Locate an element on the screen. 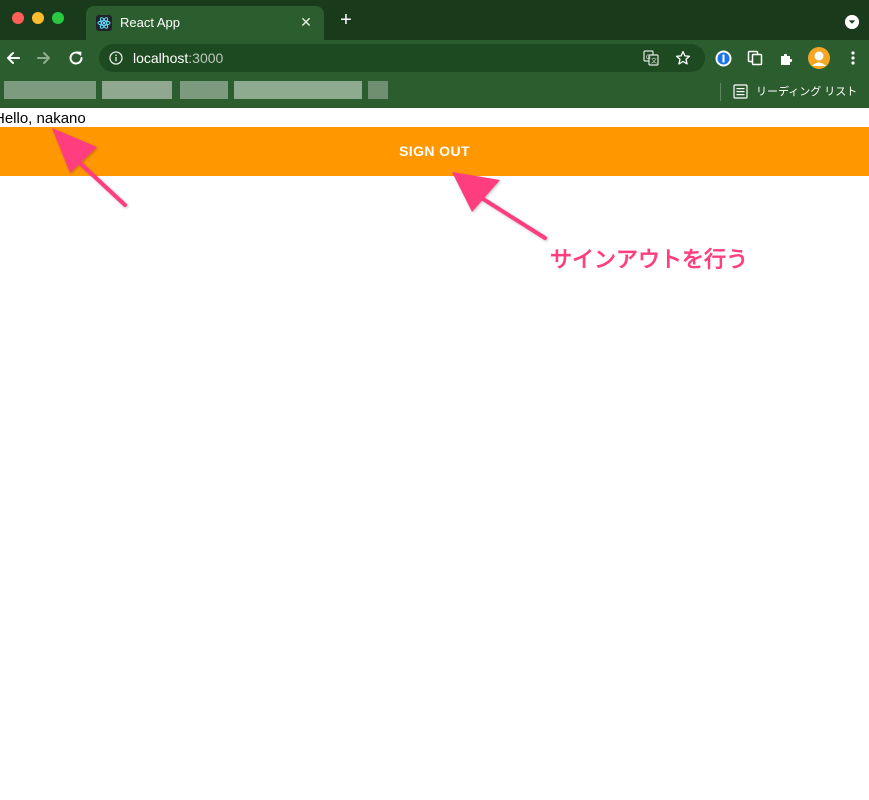 The height and width of the screenshot is (800, 869). reload-icon is located at coordinates (76, 58).